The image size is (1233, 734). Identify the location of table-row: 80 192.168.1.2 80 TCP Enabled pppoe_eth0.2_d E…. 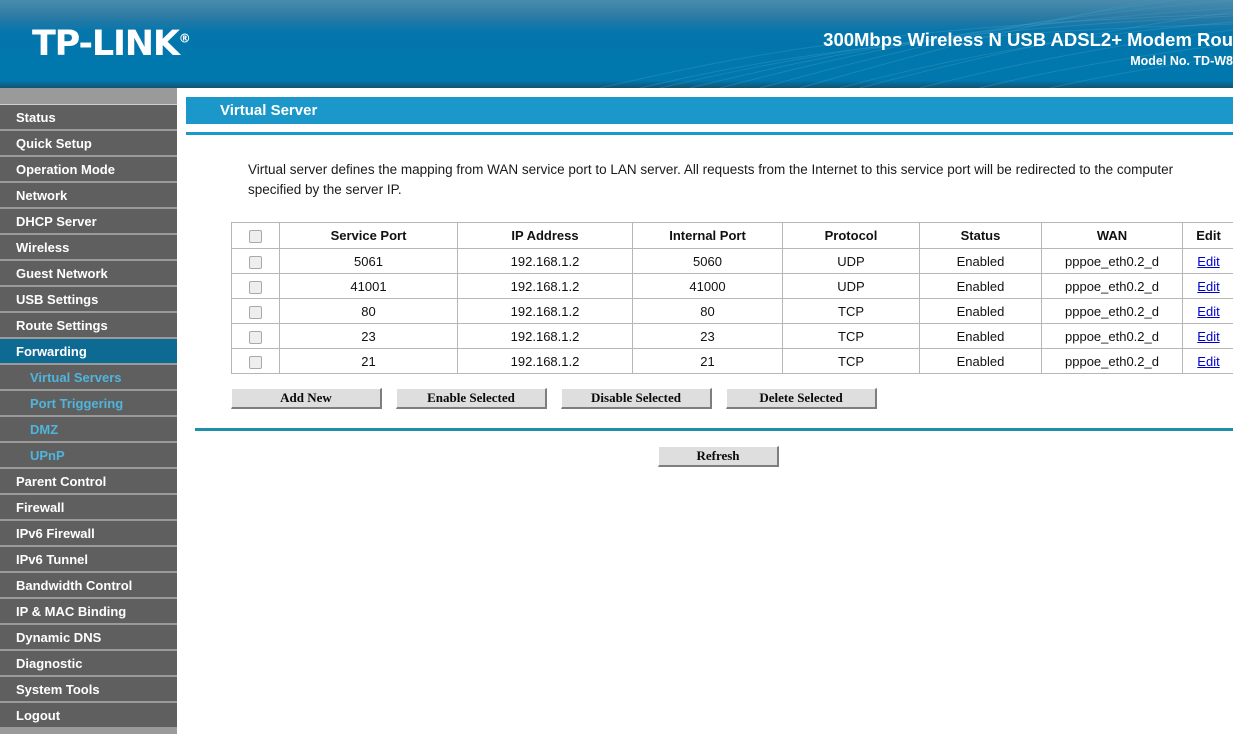
(732, 311).